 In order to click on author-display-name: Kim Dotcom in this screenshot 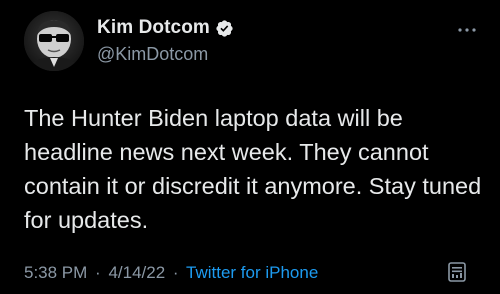, I will do `click(153, 28)`.